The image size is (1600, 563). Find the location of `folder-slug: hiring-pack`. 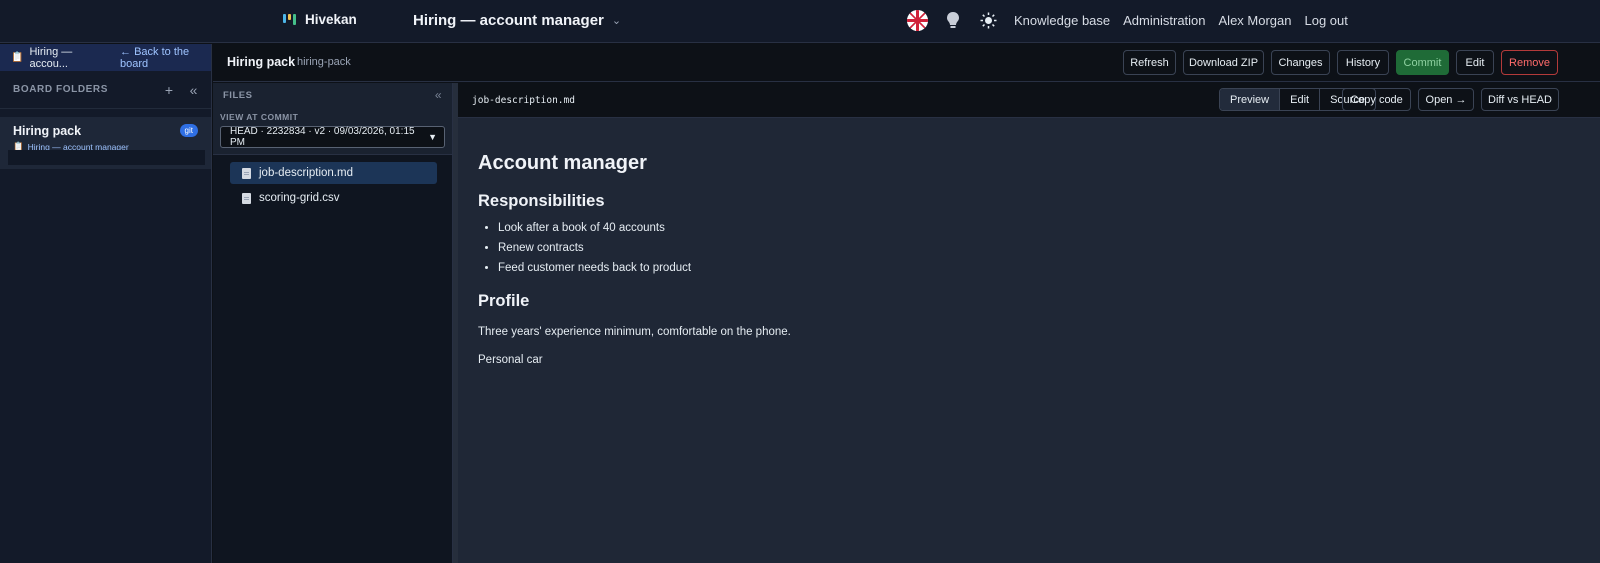

folder-slug: hiring-pack is located at coordinates (324, 62).